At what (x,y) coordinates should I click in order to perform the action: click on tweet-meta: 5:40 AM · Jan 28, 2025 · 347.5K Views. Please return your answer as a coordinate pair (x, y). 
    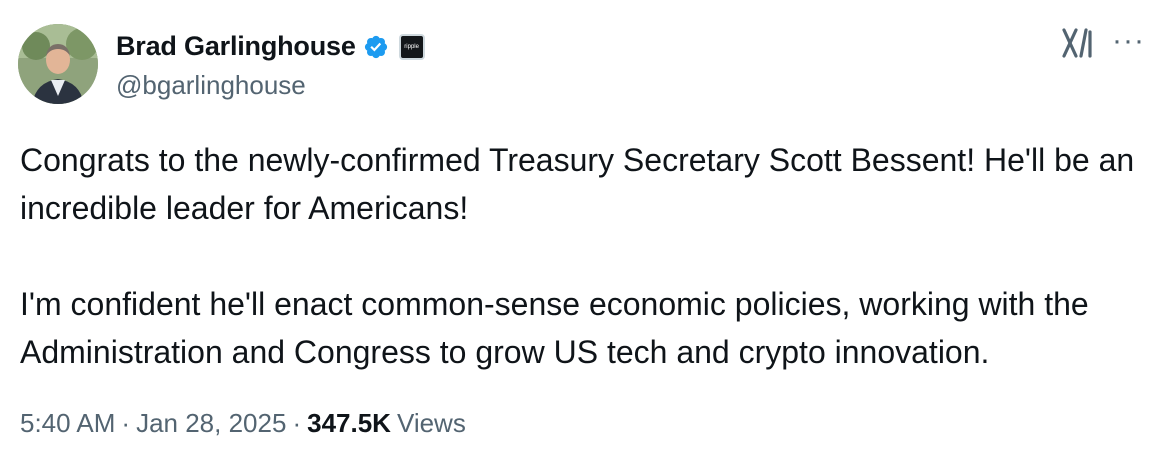
    Looking at the image, I should click on (243, 423).